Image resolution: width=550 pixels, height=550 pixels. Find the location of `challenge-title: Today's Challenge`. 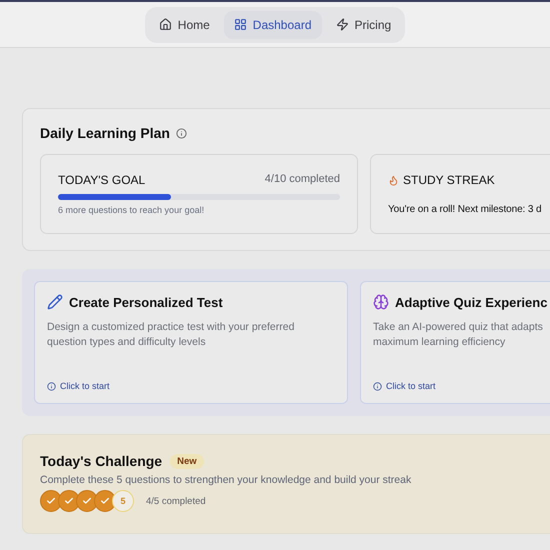

challenge-title: Today's Challenge is located at coordinates (101, 461).